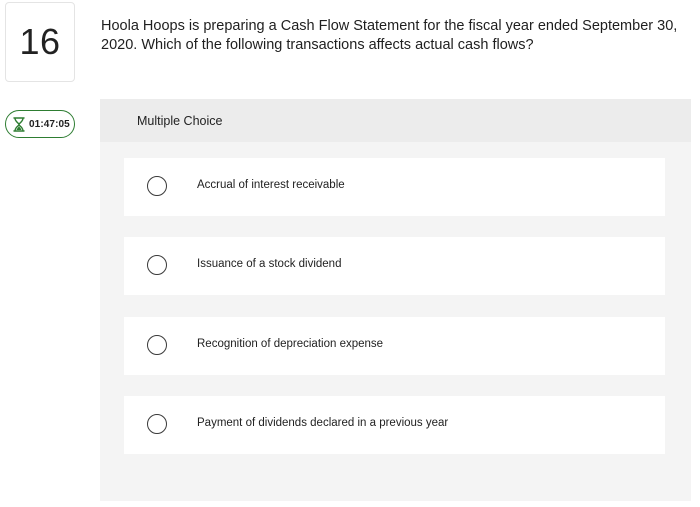  I want to click on answer-option: Accrual of interest receivable, so click(394, 187).